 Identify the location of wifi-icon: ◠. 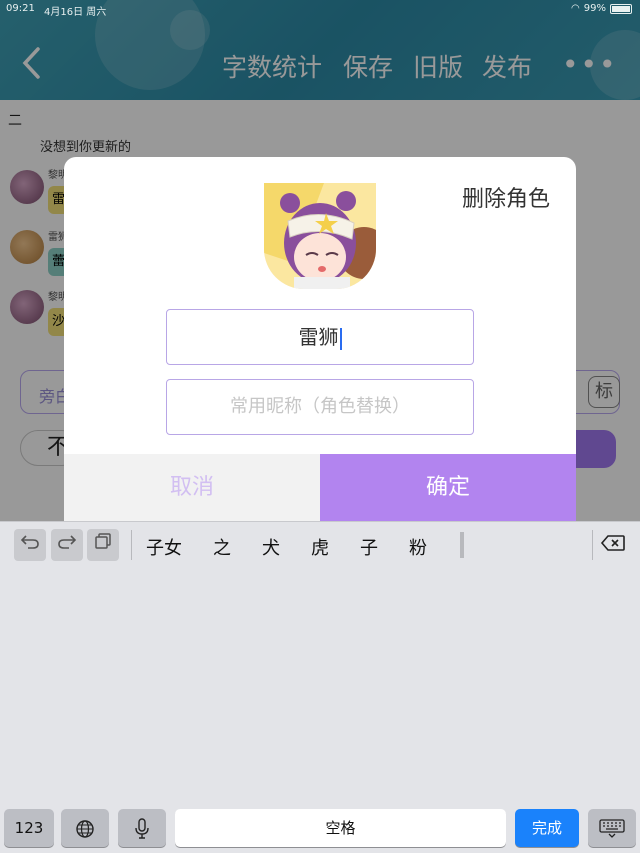
(575, 8).